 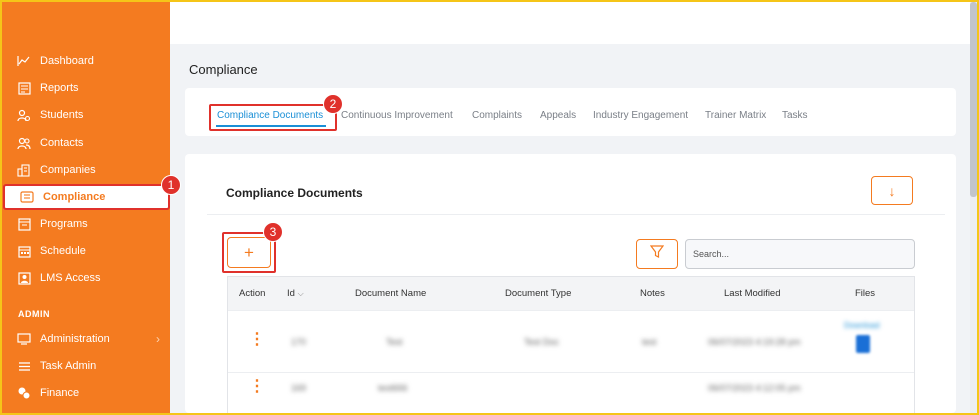 I want to click on sidebar-item-reports: Reports, so click(x=86, y=88).